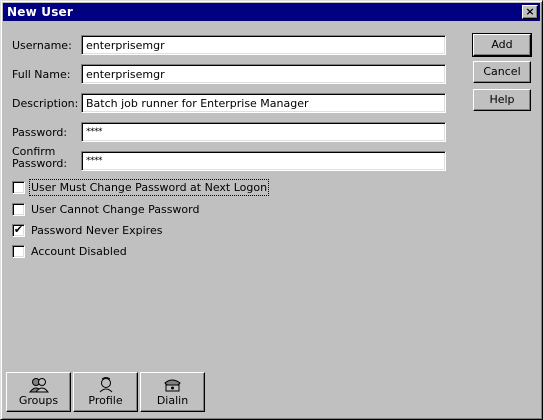  What do you see at coordinates (40, 12) in the screenshot?
I see `window-title: New User` at bounding box center [40, 12].